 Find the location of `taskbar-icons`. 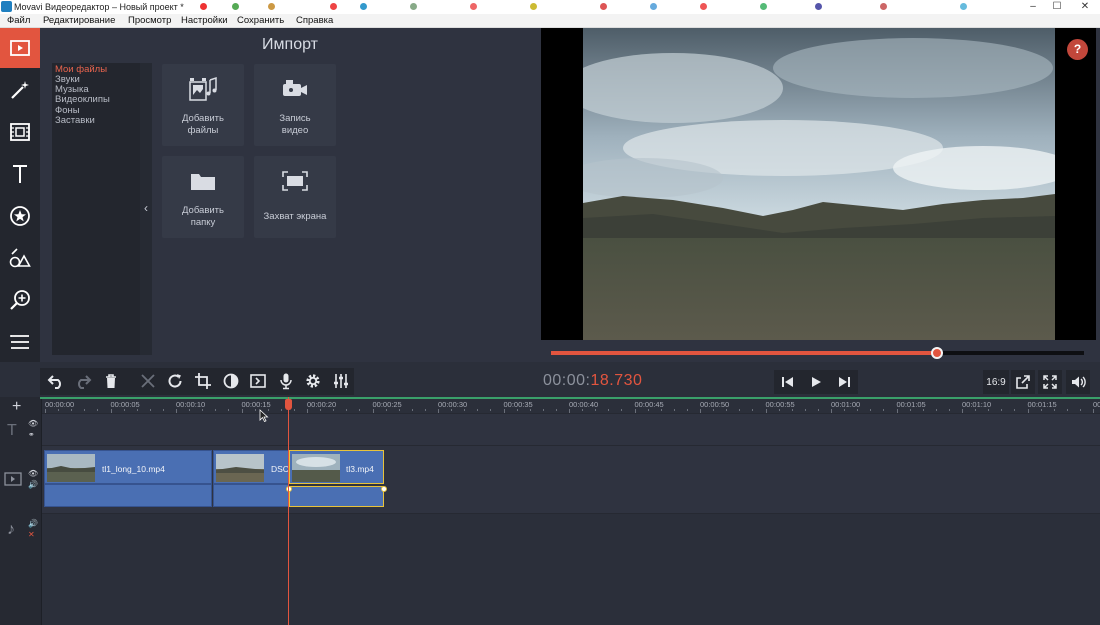

taskbar-icons is located at coordinates (600, 7).